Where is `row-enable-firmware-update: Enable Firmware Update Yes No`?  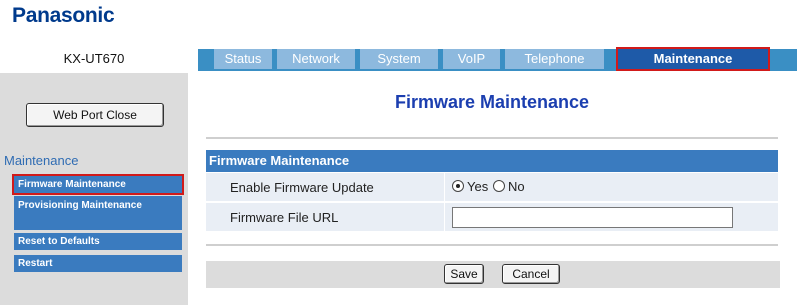
row-enable-firmware-update: Enable Firmware Update Yes No is located at coordinates (492, 187).